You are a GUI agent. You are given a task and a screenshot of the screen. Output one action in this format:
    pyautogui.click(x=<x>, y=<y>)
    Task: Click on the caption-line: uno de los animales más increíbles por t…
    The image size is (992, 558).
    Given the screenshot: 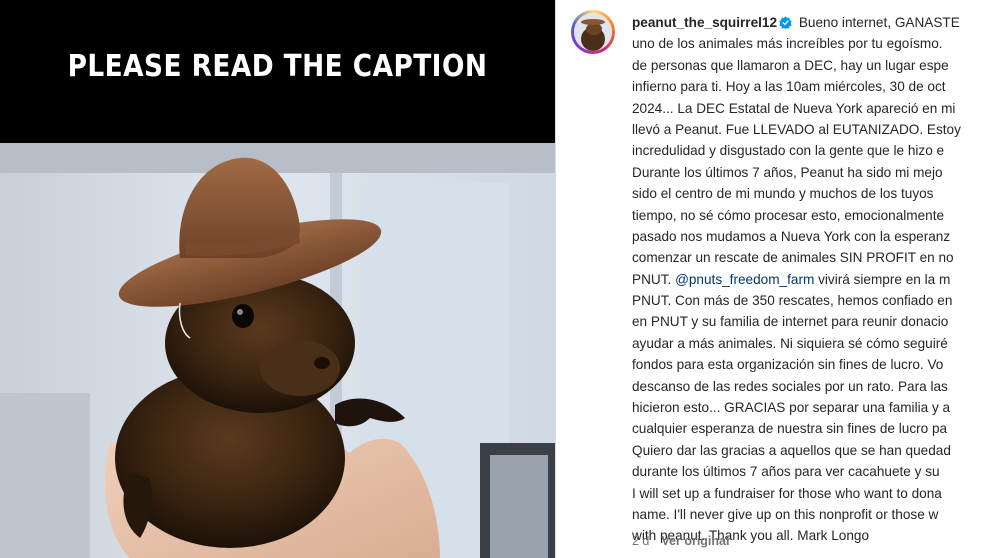 What is the action you would take?
    pyautogui.click(x=787, y=44)
    